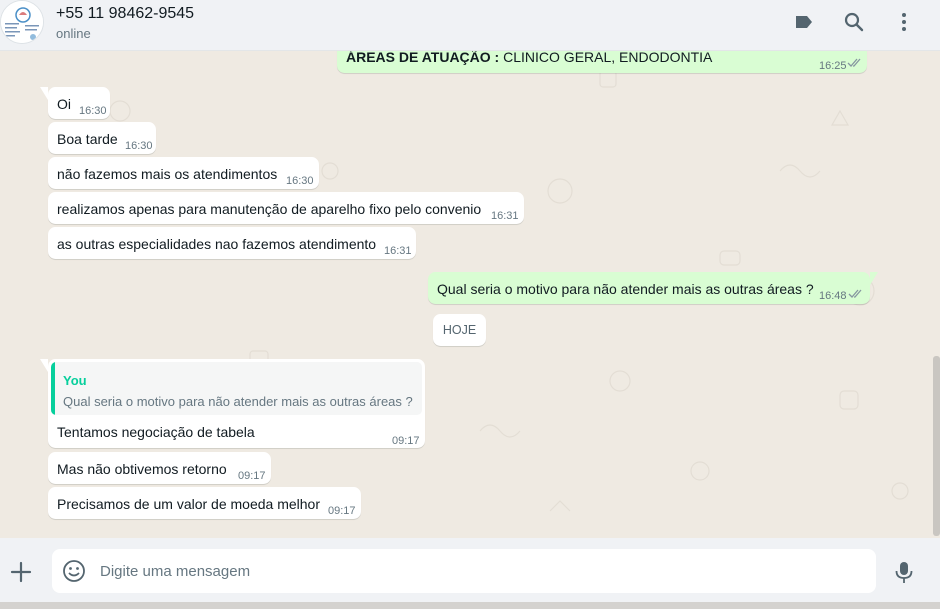 This screenshot has width=940, height=609. I want to click on search-icon, so click(854, 22).